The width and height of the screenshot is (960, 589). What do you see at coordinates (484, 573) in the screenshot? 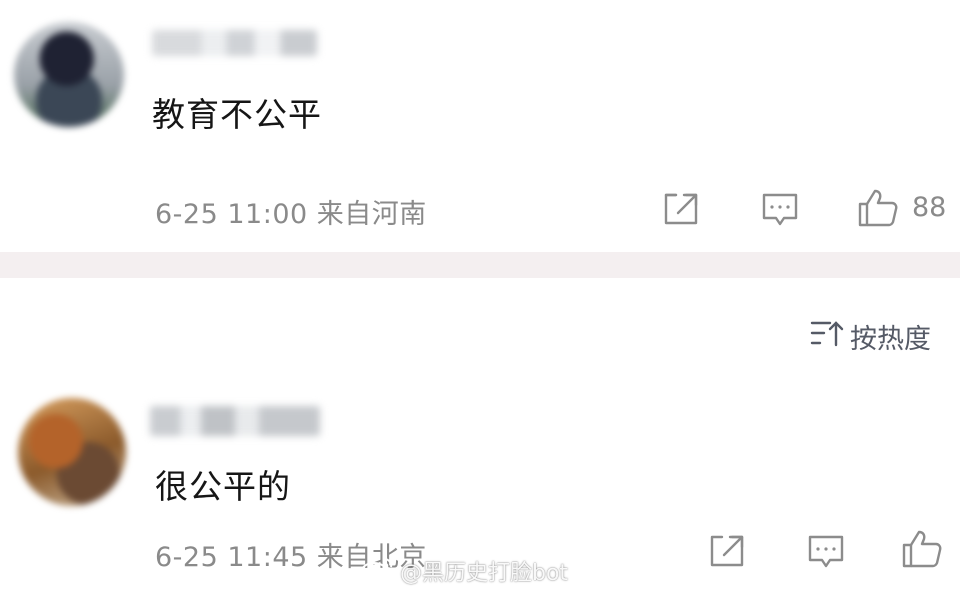
I see `watermark-text: @黑历史打脸bot` at bounding box center [484, 573].